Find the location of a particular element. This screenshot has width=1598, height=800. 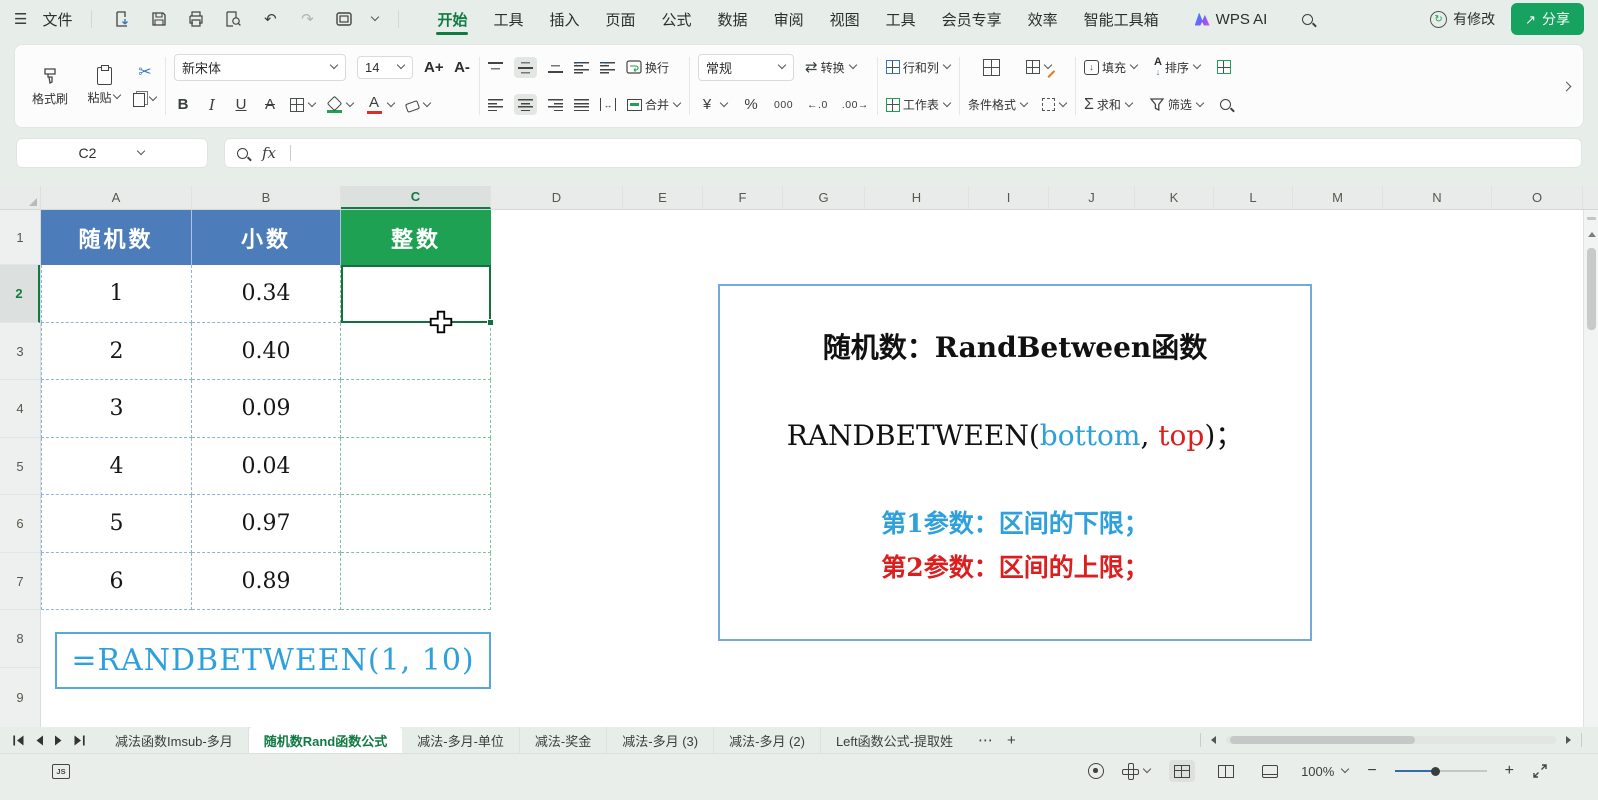

scroll-right-arrow is located at coordinates (1568, 740).